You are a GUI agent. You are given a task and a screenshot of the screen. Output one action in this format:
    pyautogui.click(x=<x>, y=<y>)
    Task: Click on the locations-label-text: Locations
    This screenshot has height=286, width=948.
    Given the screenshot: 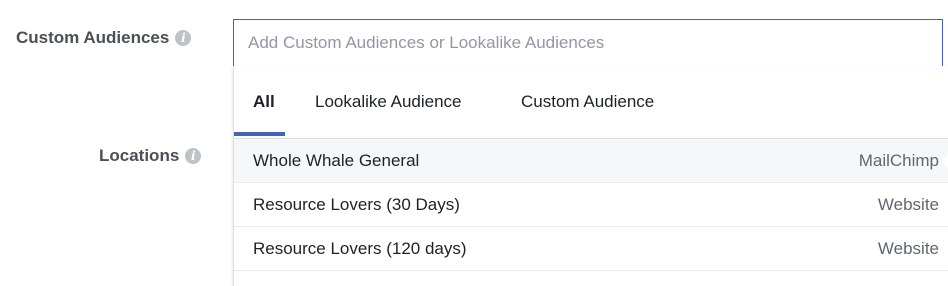 What is the action you would take?
    pyautogui.click(x=139, y=155)
    